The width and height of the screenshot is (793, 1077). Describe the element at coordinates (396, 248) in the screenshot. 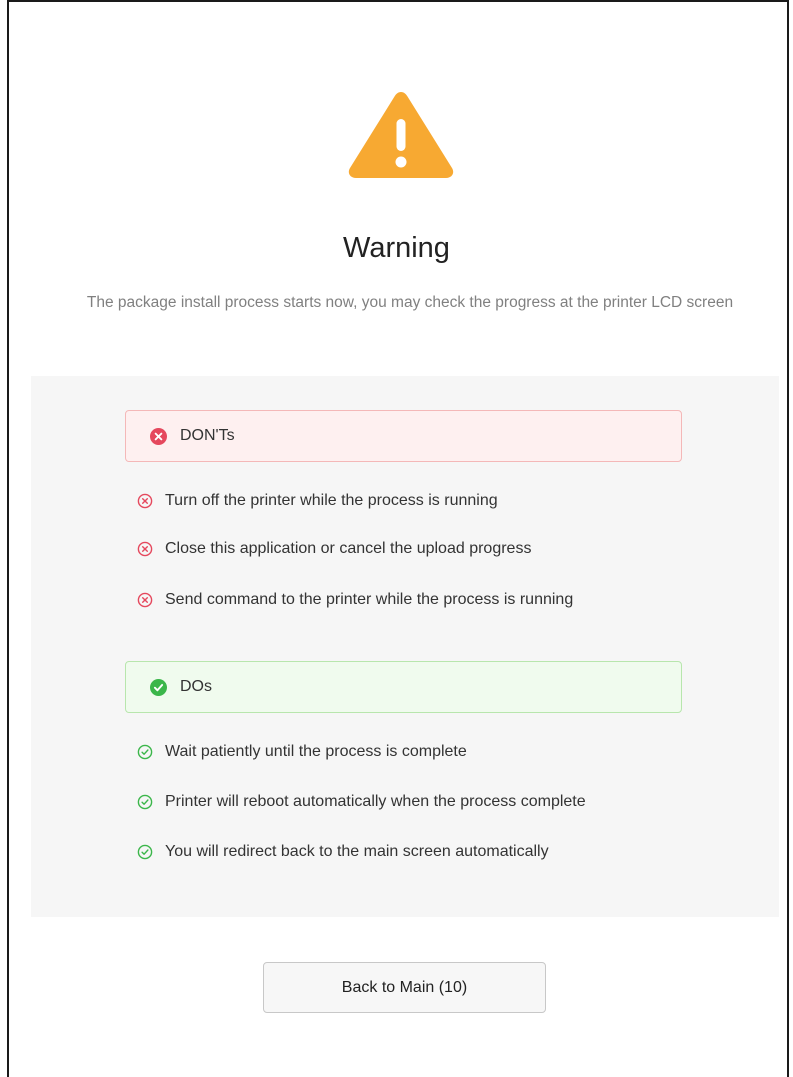

I see `dialog-title: Warning` at that location.